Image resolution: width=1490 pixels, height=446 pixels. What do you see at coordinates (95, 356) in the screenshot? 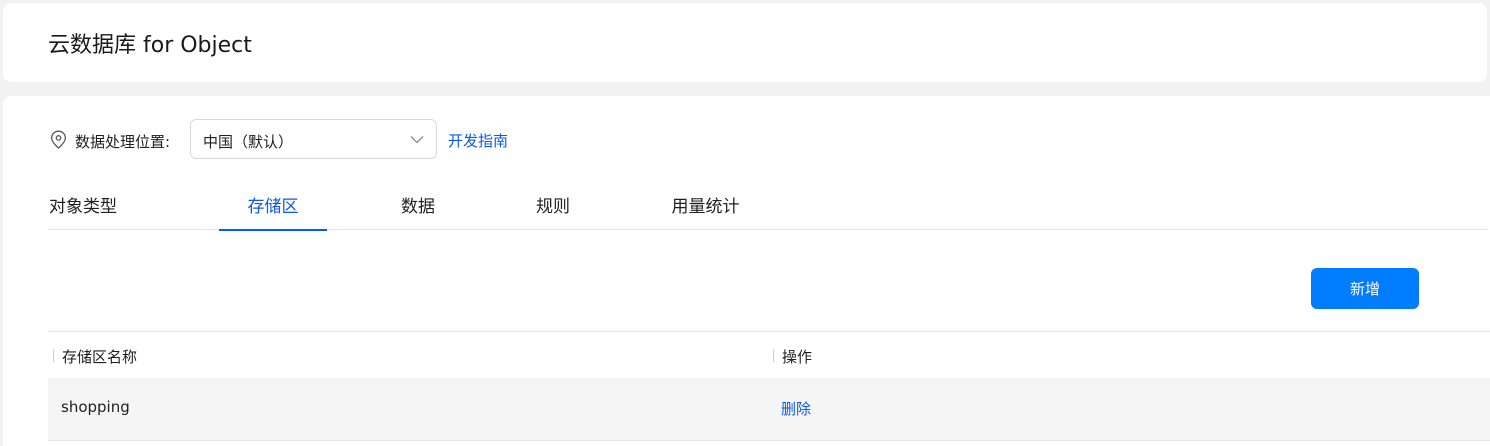
I see `column-header-name: 存储区名称` at bounding box center [95, 356].